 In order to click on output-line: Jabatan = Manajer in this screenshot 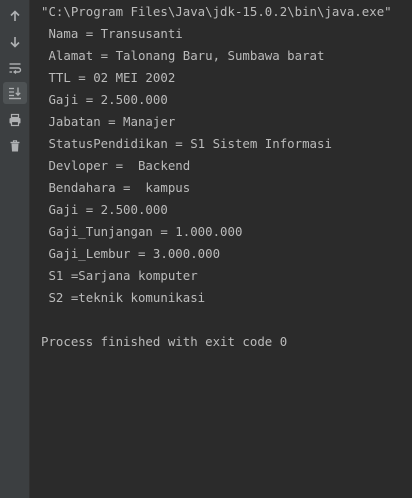, I will do `click(108, 121)`.